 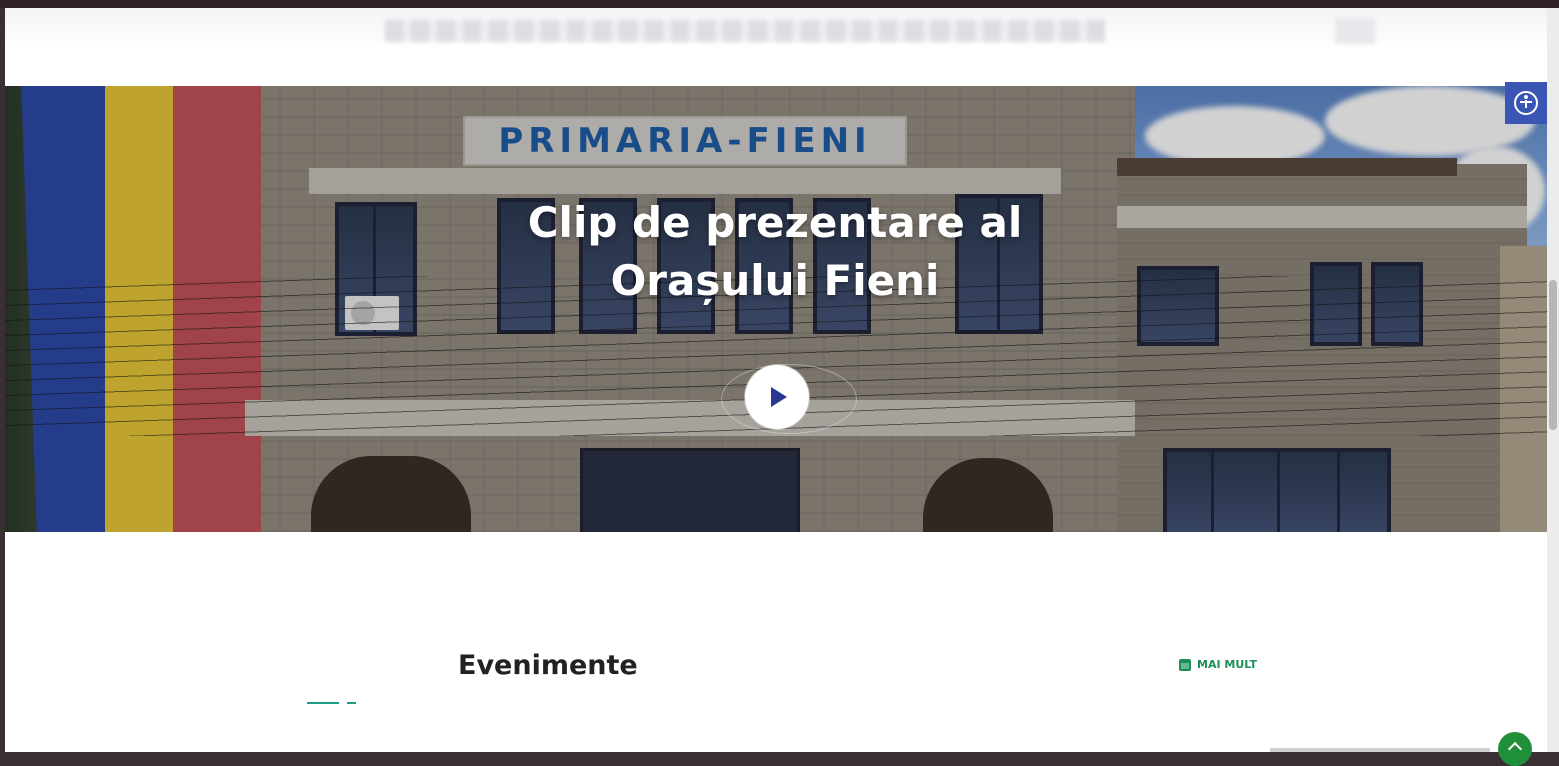 I want to click on accessibility-button, so click(x=1526, y=103).